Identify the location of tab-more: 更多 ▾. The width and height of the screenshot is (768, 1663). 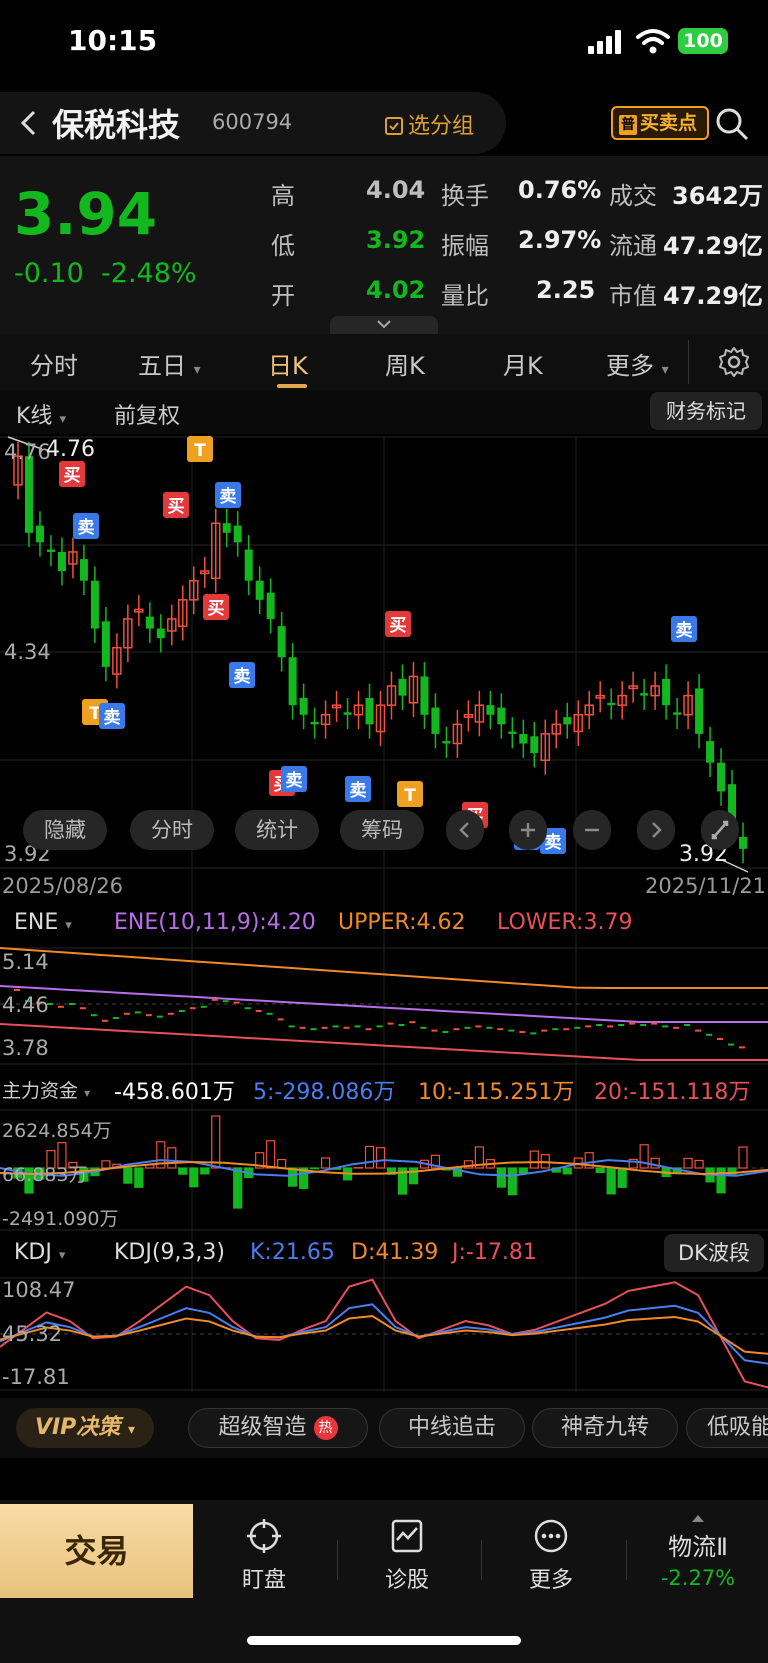
(637, 363).